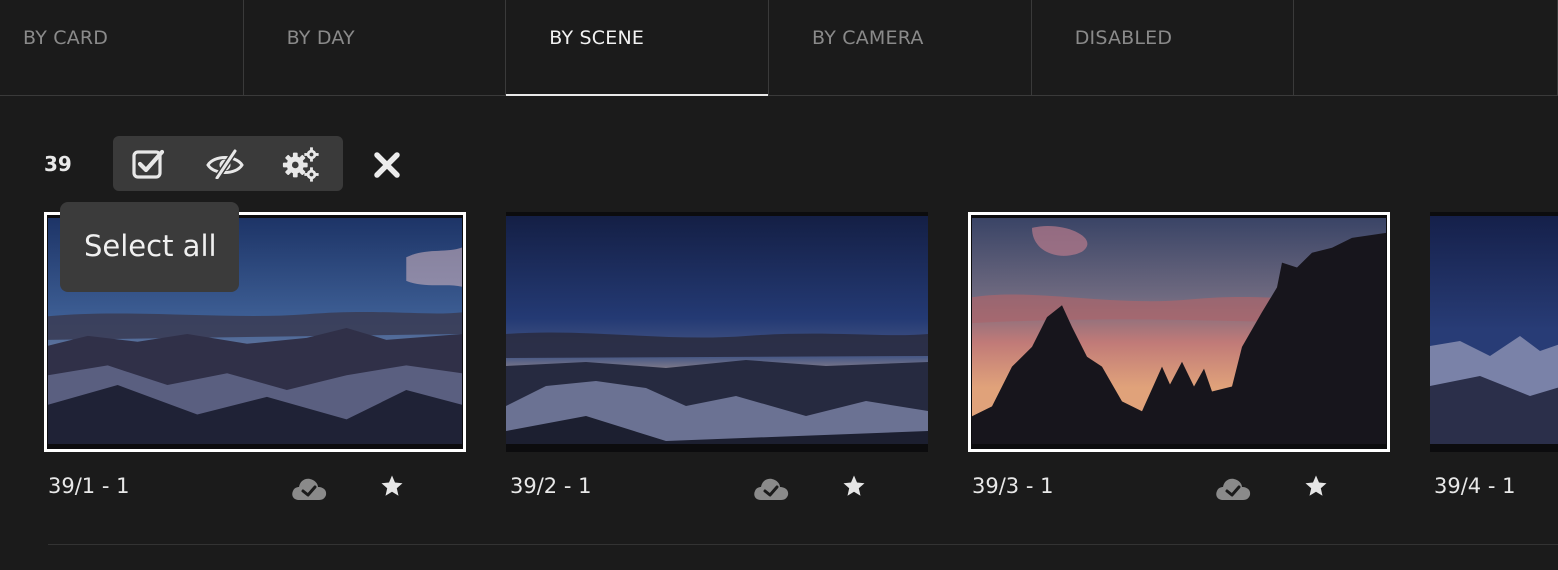  What do you see at coordinates (122, 47) in the screenshot?
I see `tab-by-card: BY CARD` at bounding box center [122, 47].